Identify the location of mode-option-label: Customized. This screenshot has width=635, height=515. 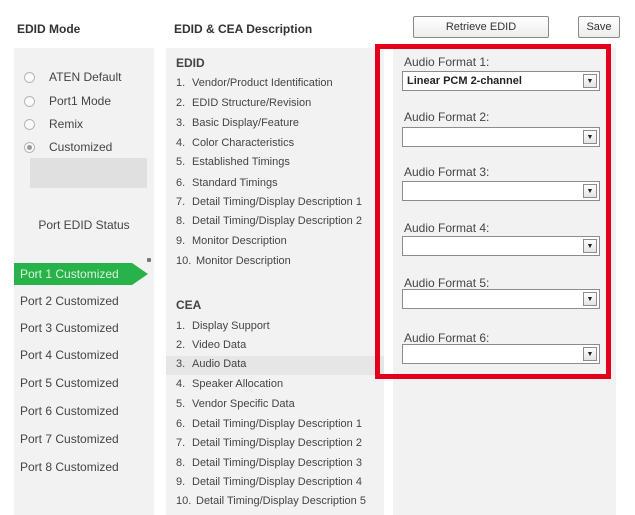
(81, 147).